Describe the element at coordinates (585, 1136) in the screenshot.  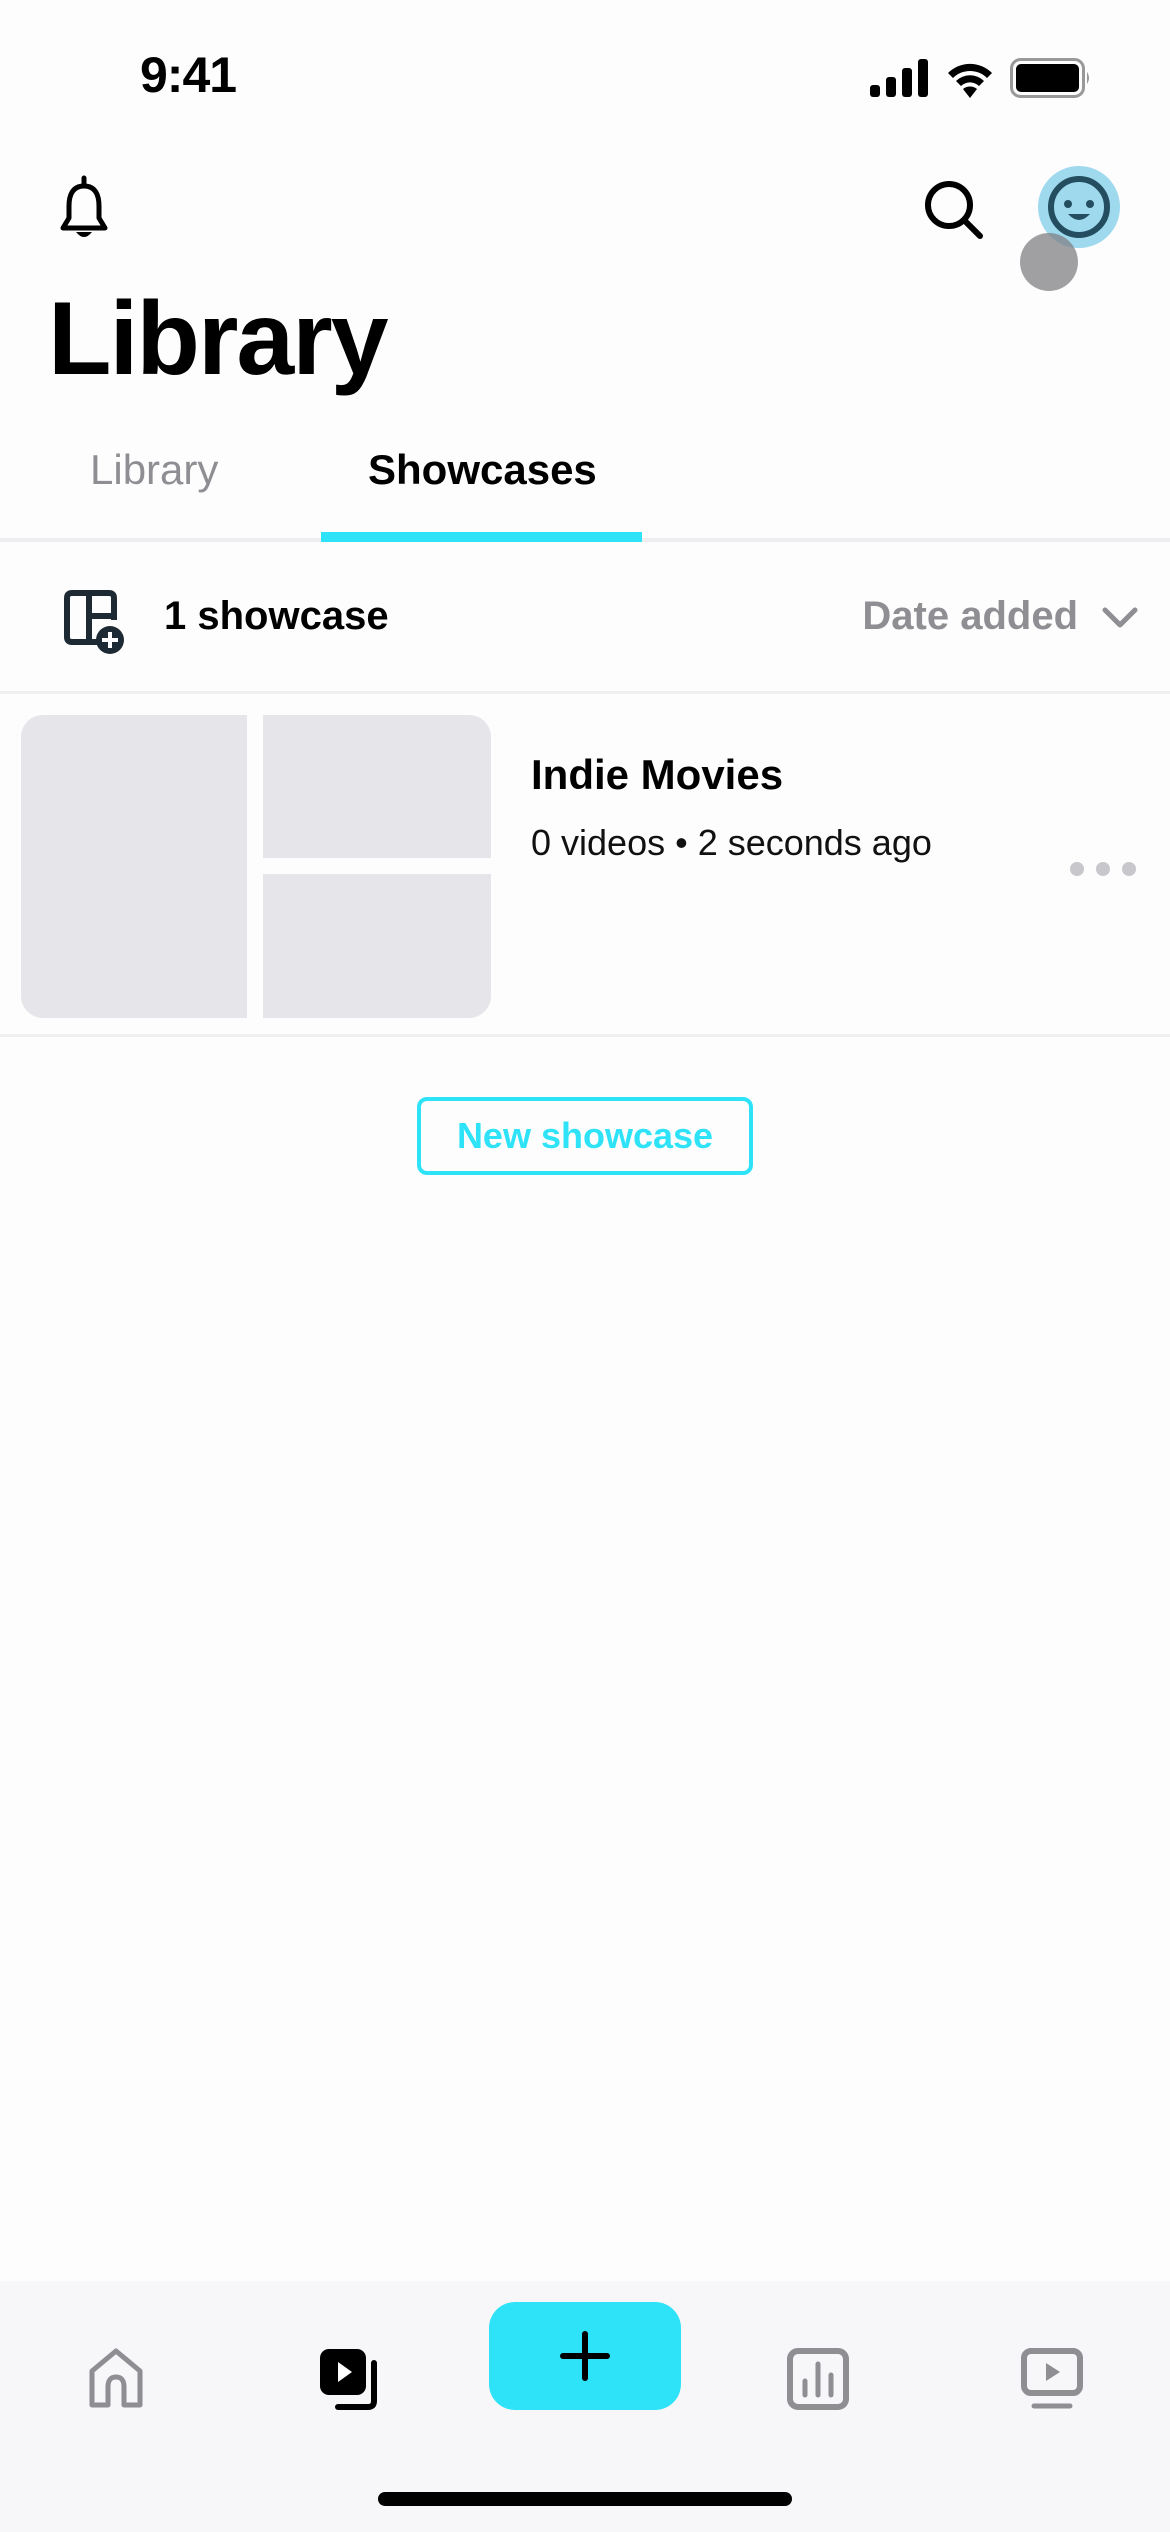
I see `new-showcase-button: New showcase` at that location.